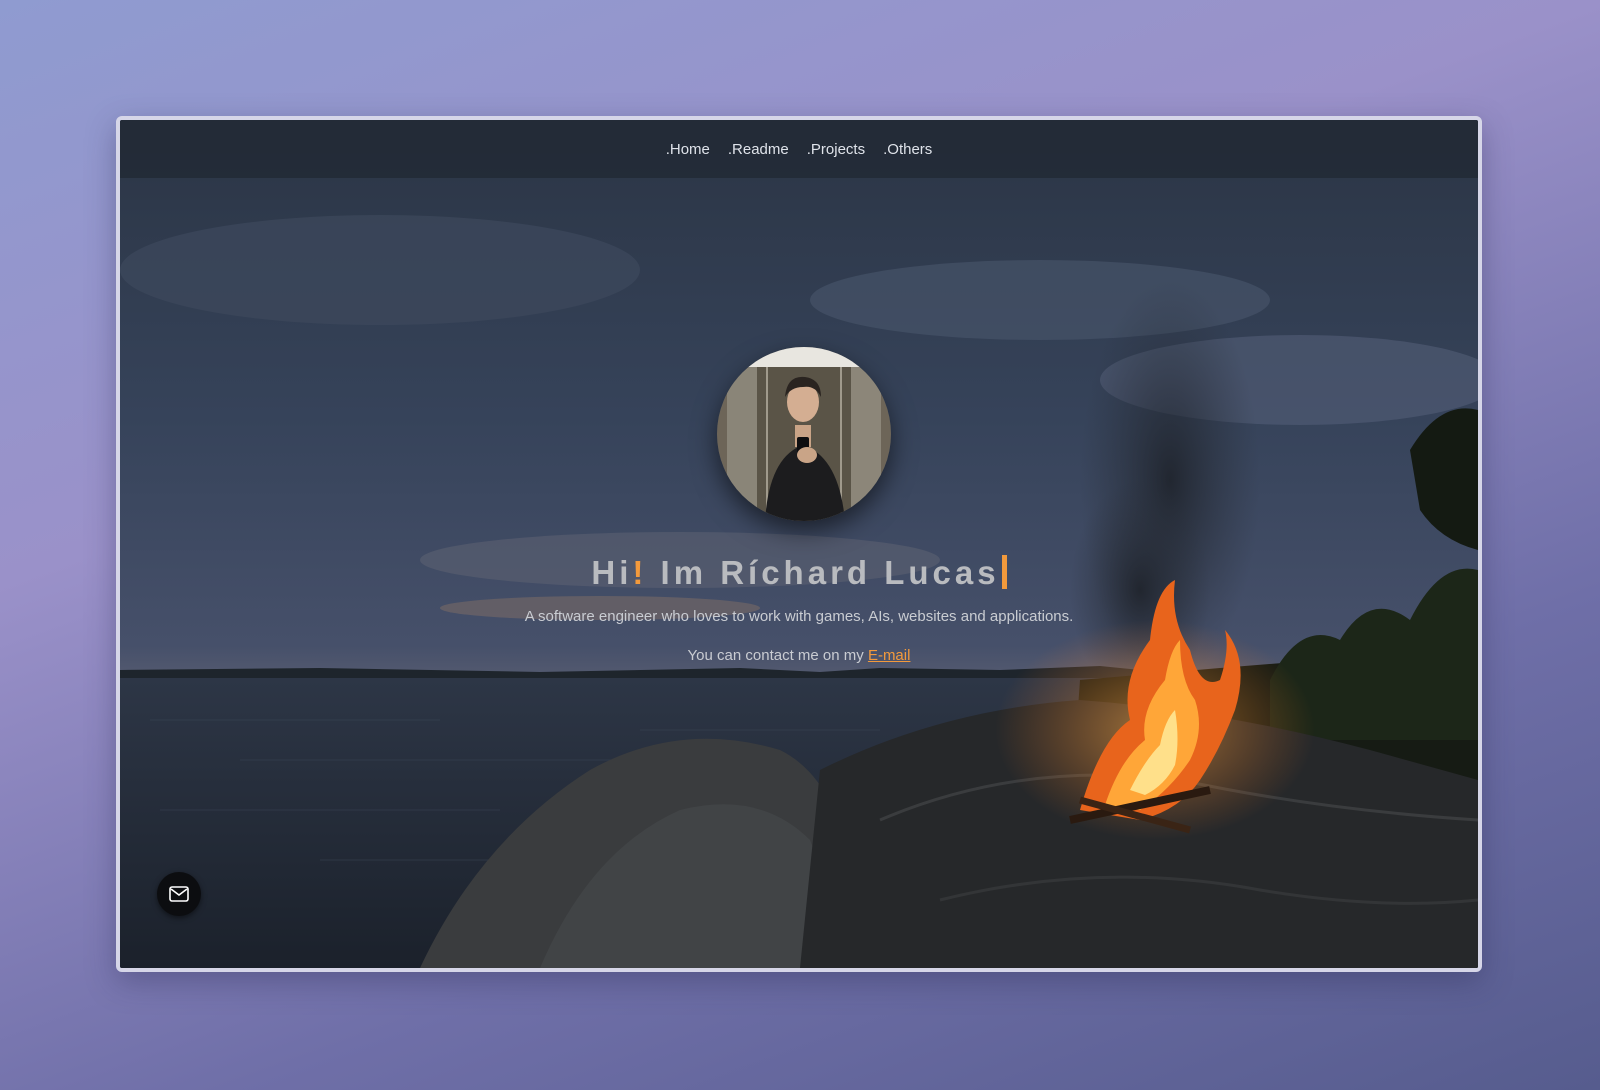  What do you see at coordinates (889, 655) in the screenshot?
I see `email-link: E-mail` at bounding box center [889, 655].